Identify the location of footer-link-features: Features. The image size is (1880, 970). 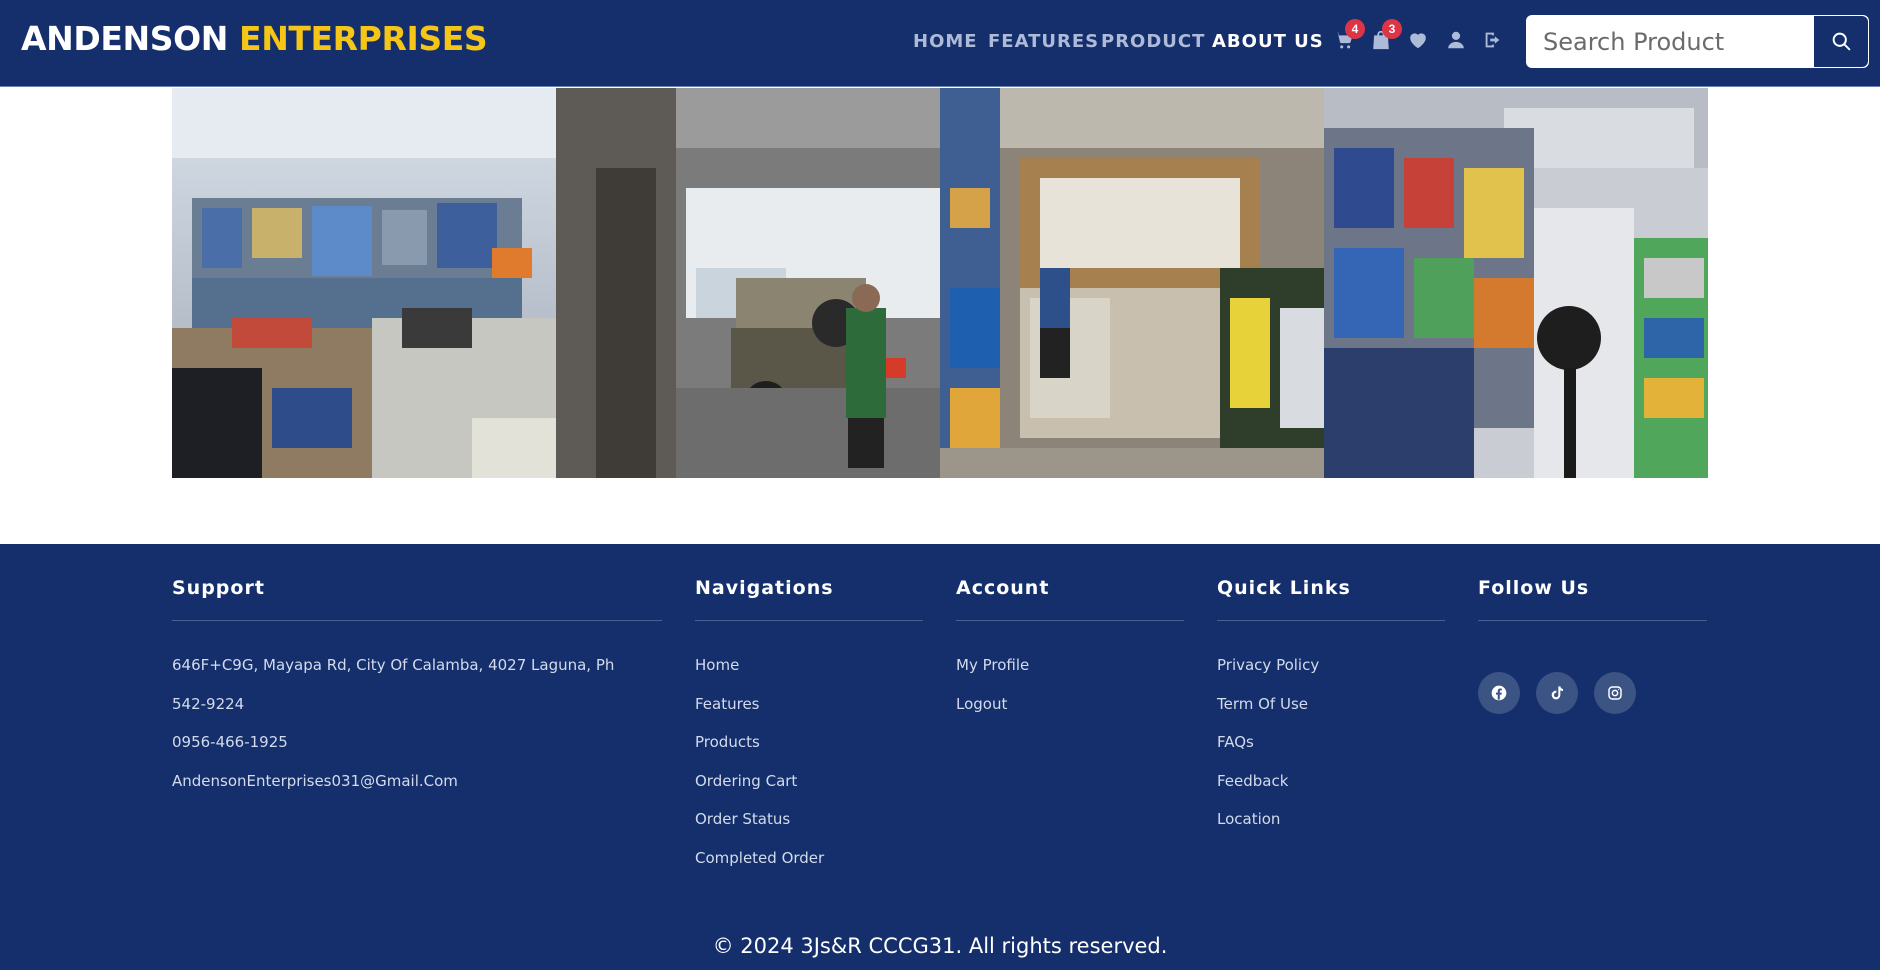
(727, 704).